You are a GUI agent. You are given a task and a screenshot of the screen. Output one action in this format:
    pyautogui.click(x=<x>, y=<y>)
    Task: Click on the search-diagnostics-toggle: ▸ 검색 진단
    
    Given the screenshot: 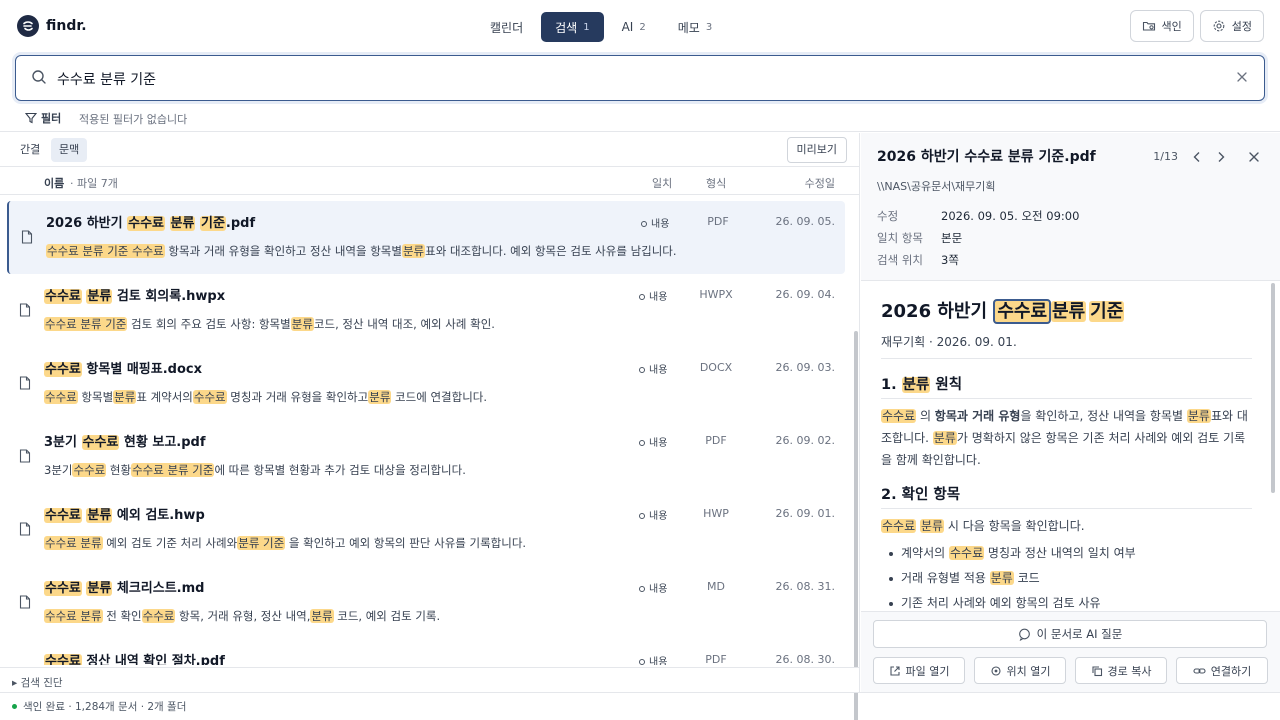 What is the action you would take?
    pyautogui.click(x=429, y=679)
    